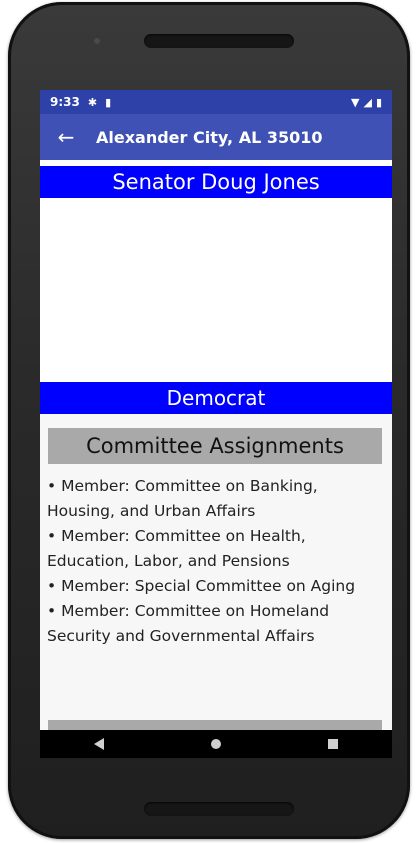  What do you see at coordinates (378, 102) in the screenshot?
I see `battery-icon: ▮` at bounding box center [378, 102].